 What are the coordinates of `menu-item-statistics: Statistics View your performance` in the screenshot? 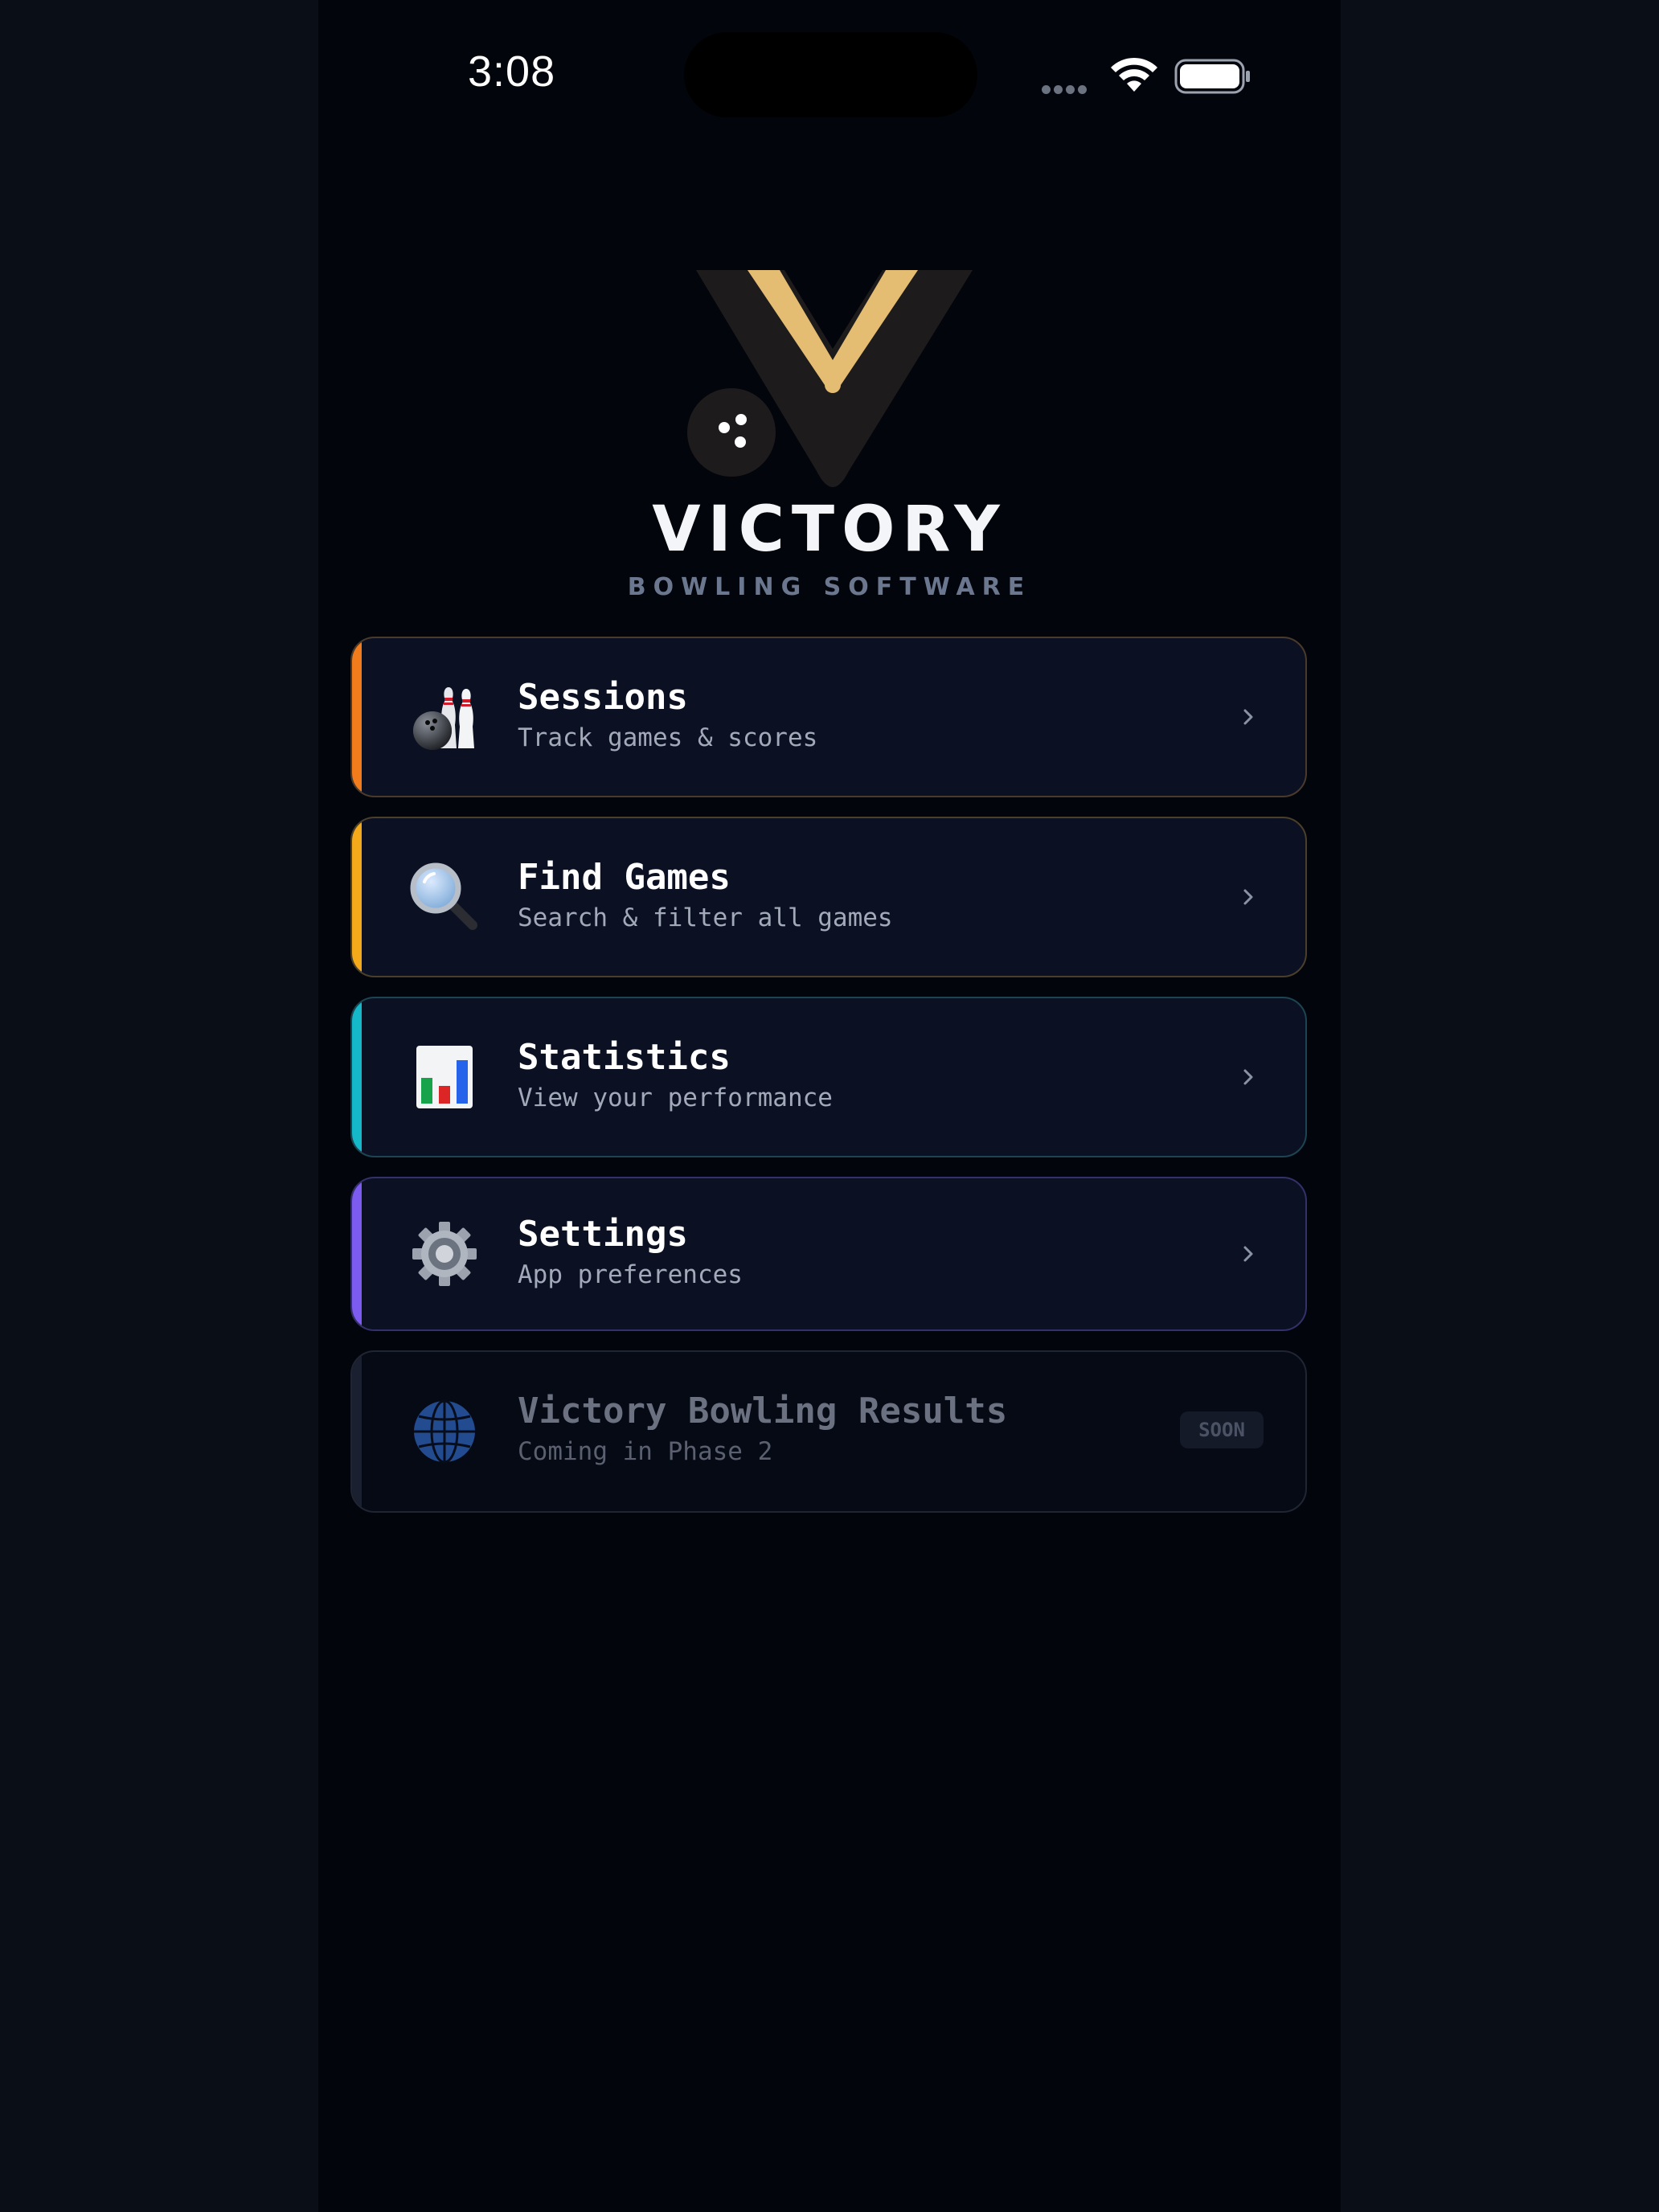 It's located at (828, 1077).